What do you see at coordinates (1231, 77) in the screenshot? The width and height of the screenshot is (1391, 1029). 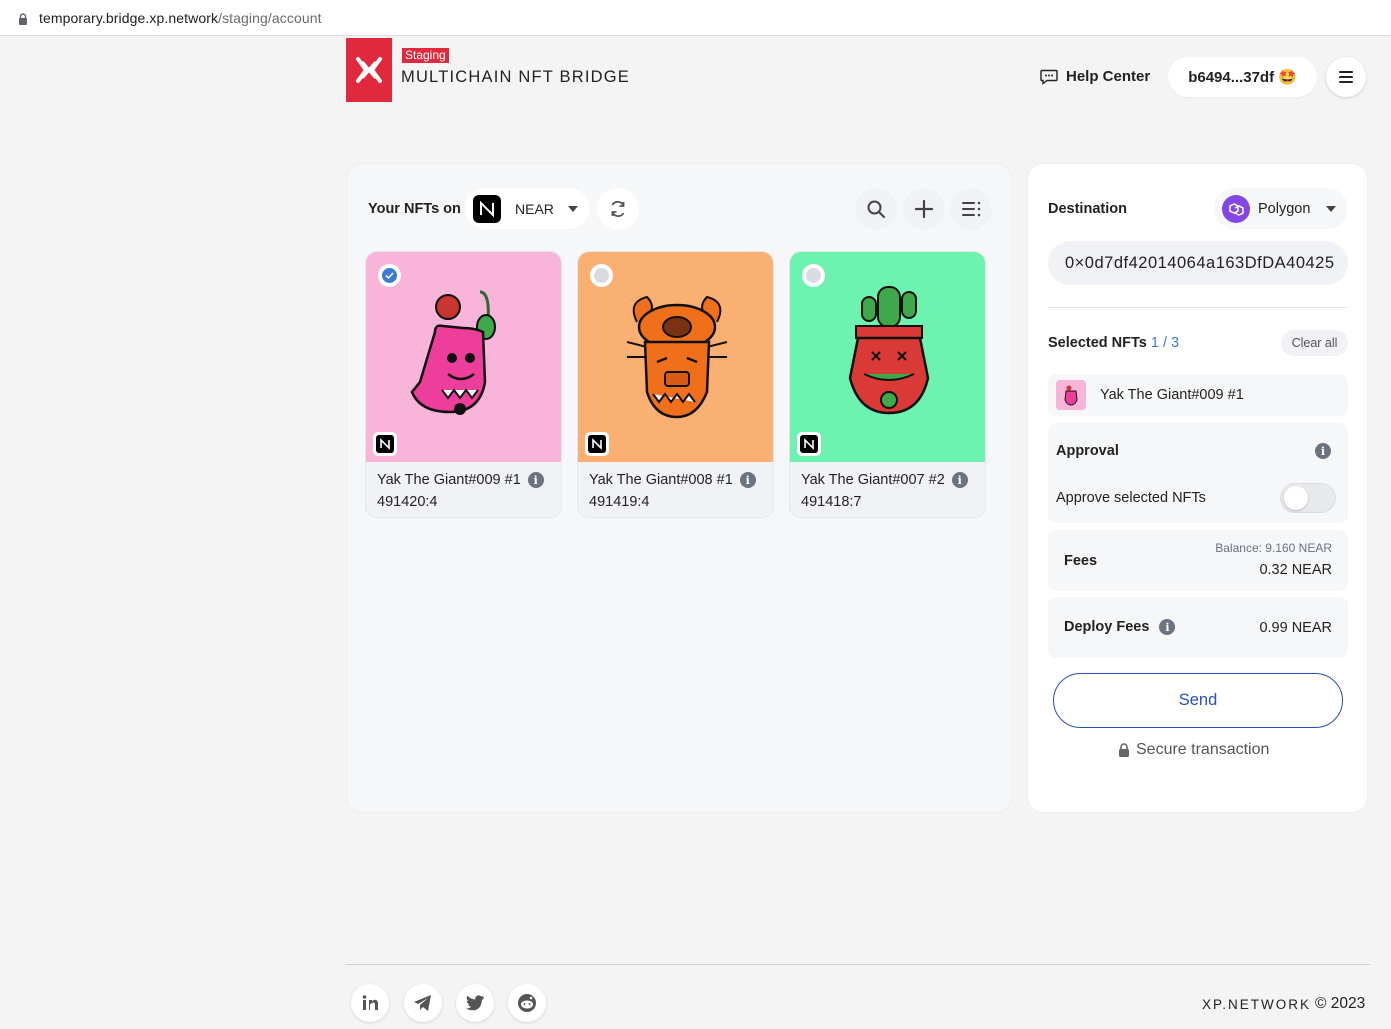 I see `wallet-address: b6494...37df` at bounding box center [1231, 77].